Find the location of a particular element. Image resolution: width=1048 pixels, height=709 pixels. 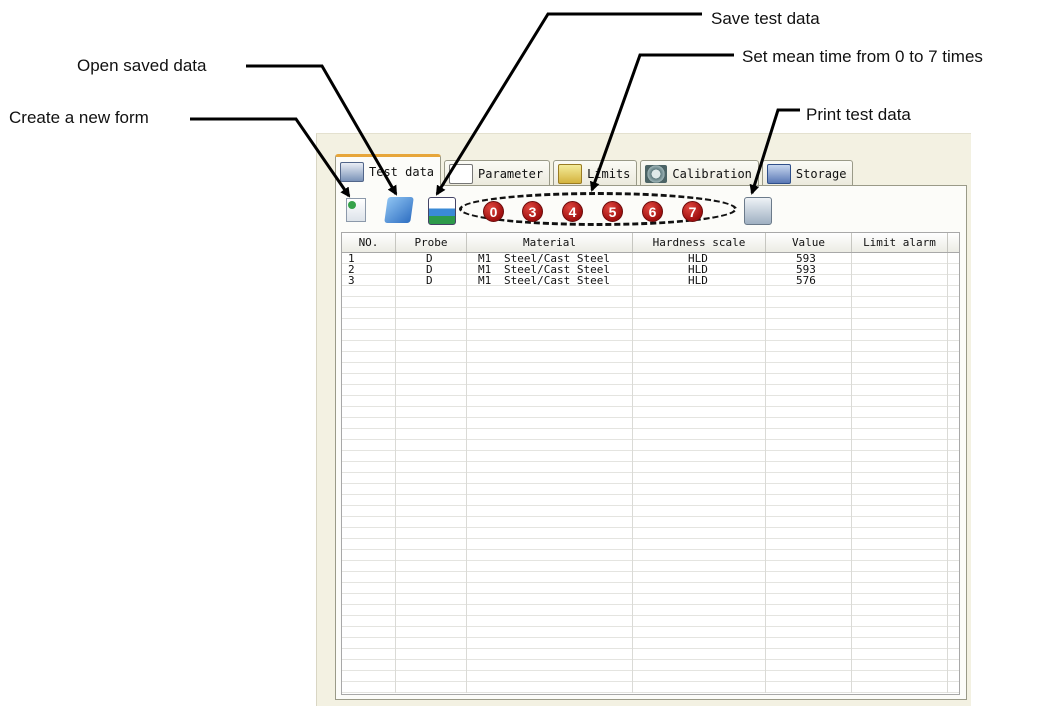

test-data-icon is located at coordinates (352, 171).